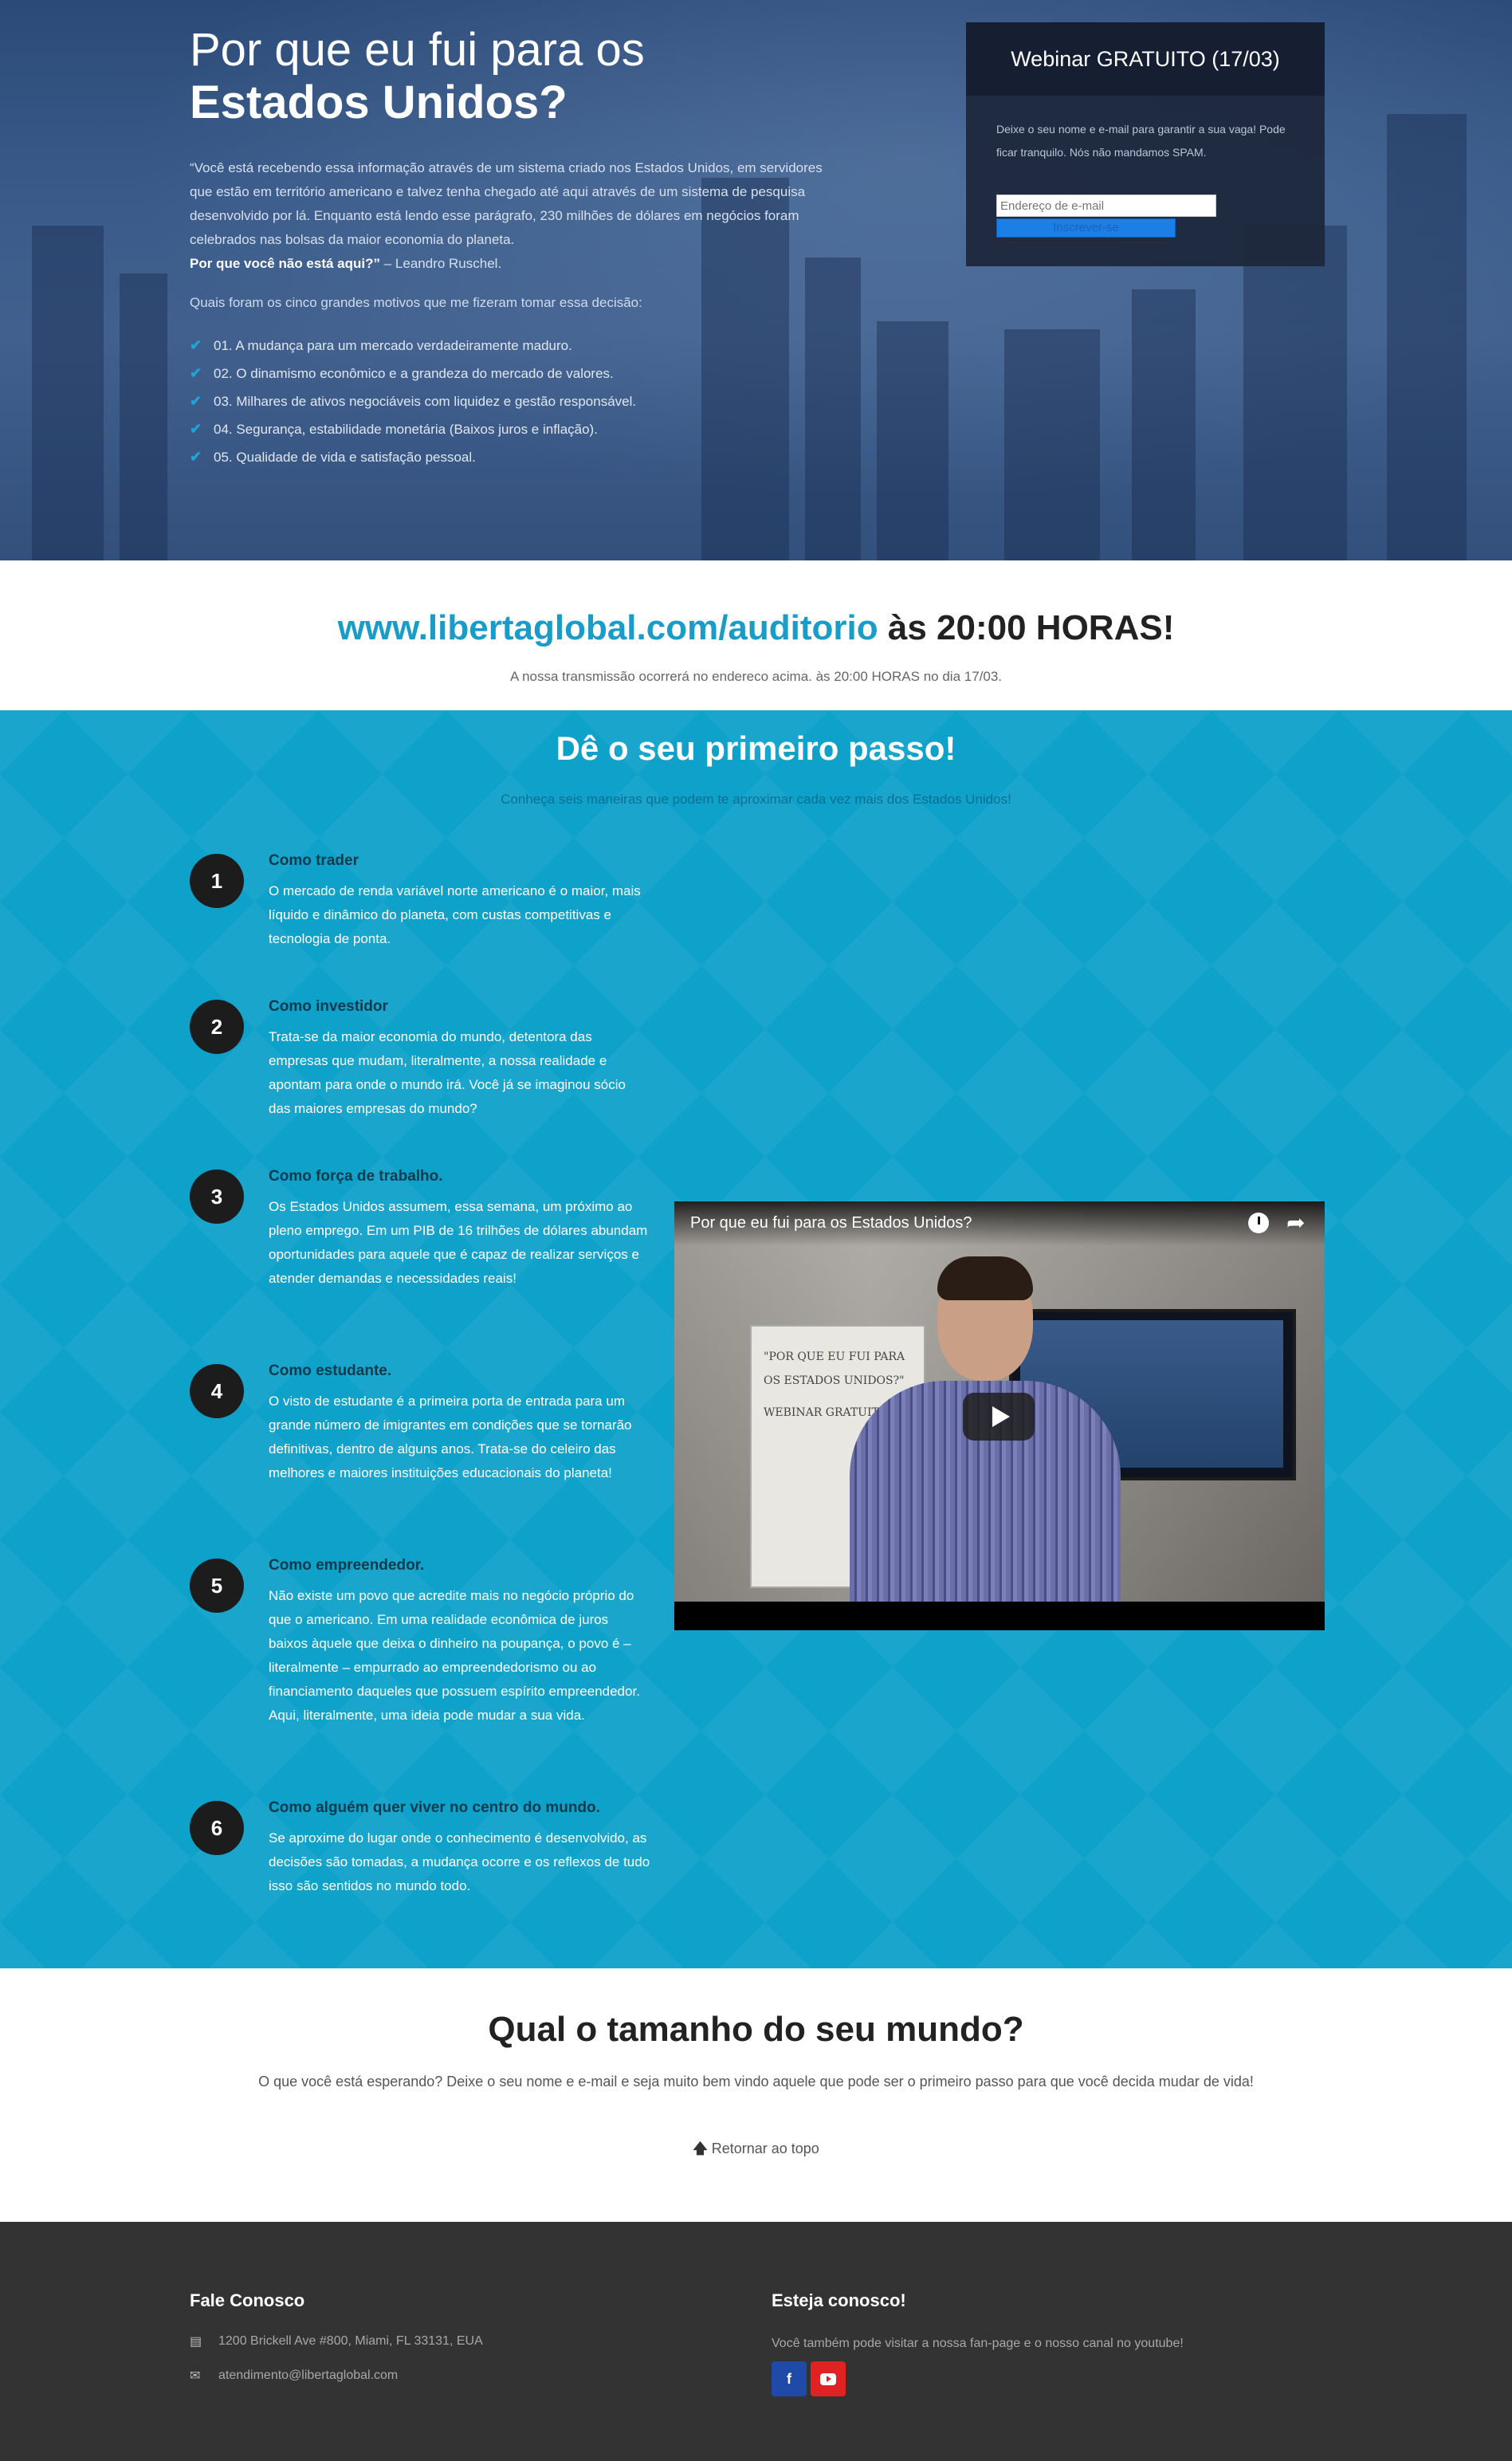  Describe the element at coordinates (294, 2376) in the screenshot. I see `email-item: ✉ atendimento@libertaglobal.com` at that location.